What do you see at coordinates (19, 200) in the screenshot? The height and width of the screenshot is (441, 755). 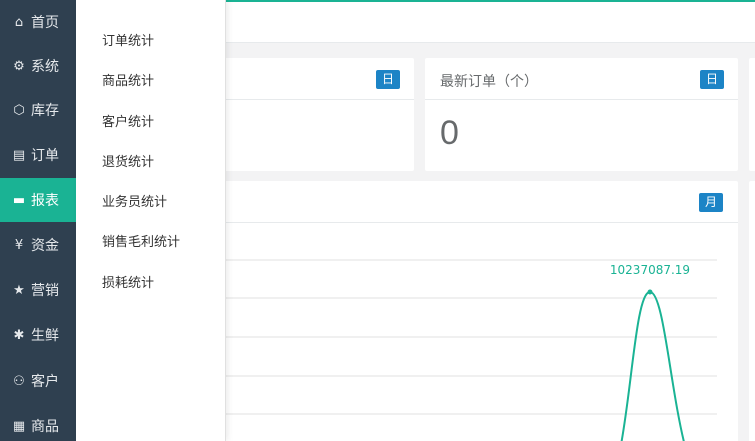 I see `monitor-icon: ▬` at bounding box center [19, 200].